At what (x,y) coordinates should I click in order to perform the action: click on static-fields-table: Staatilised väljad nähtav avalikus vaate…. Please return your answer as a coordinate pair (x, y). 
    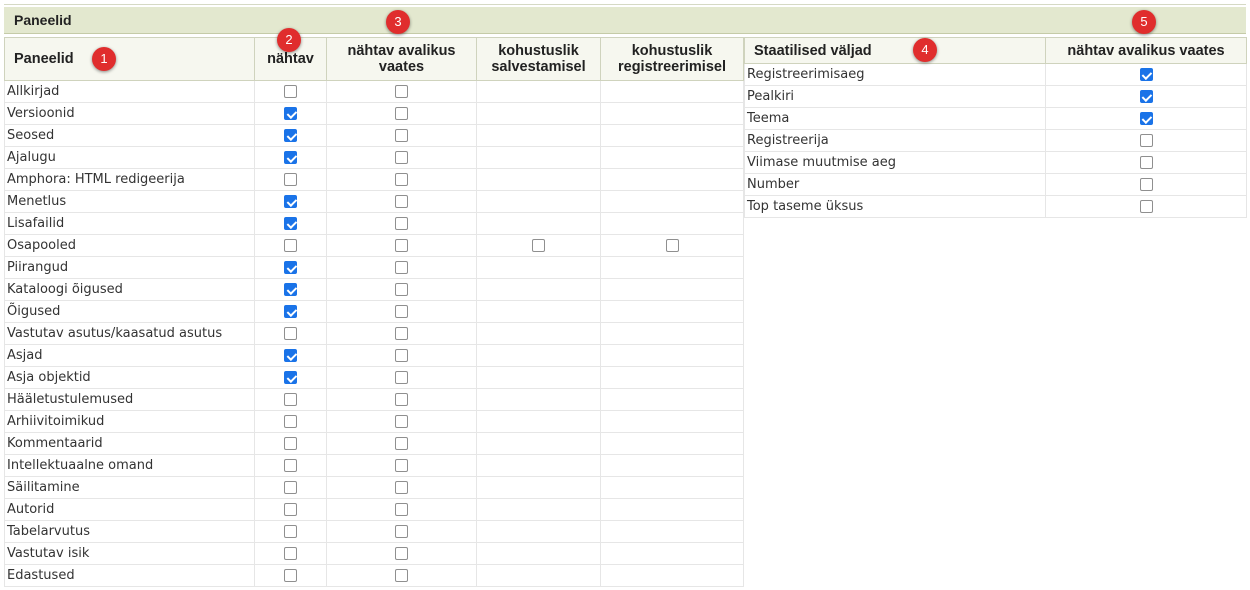
    Looking at the image, I should click on (995, 127).